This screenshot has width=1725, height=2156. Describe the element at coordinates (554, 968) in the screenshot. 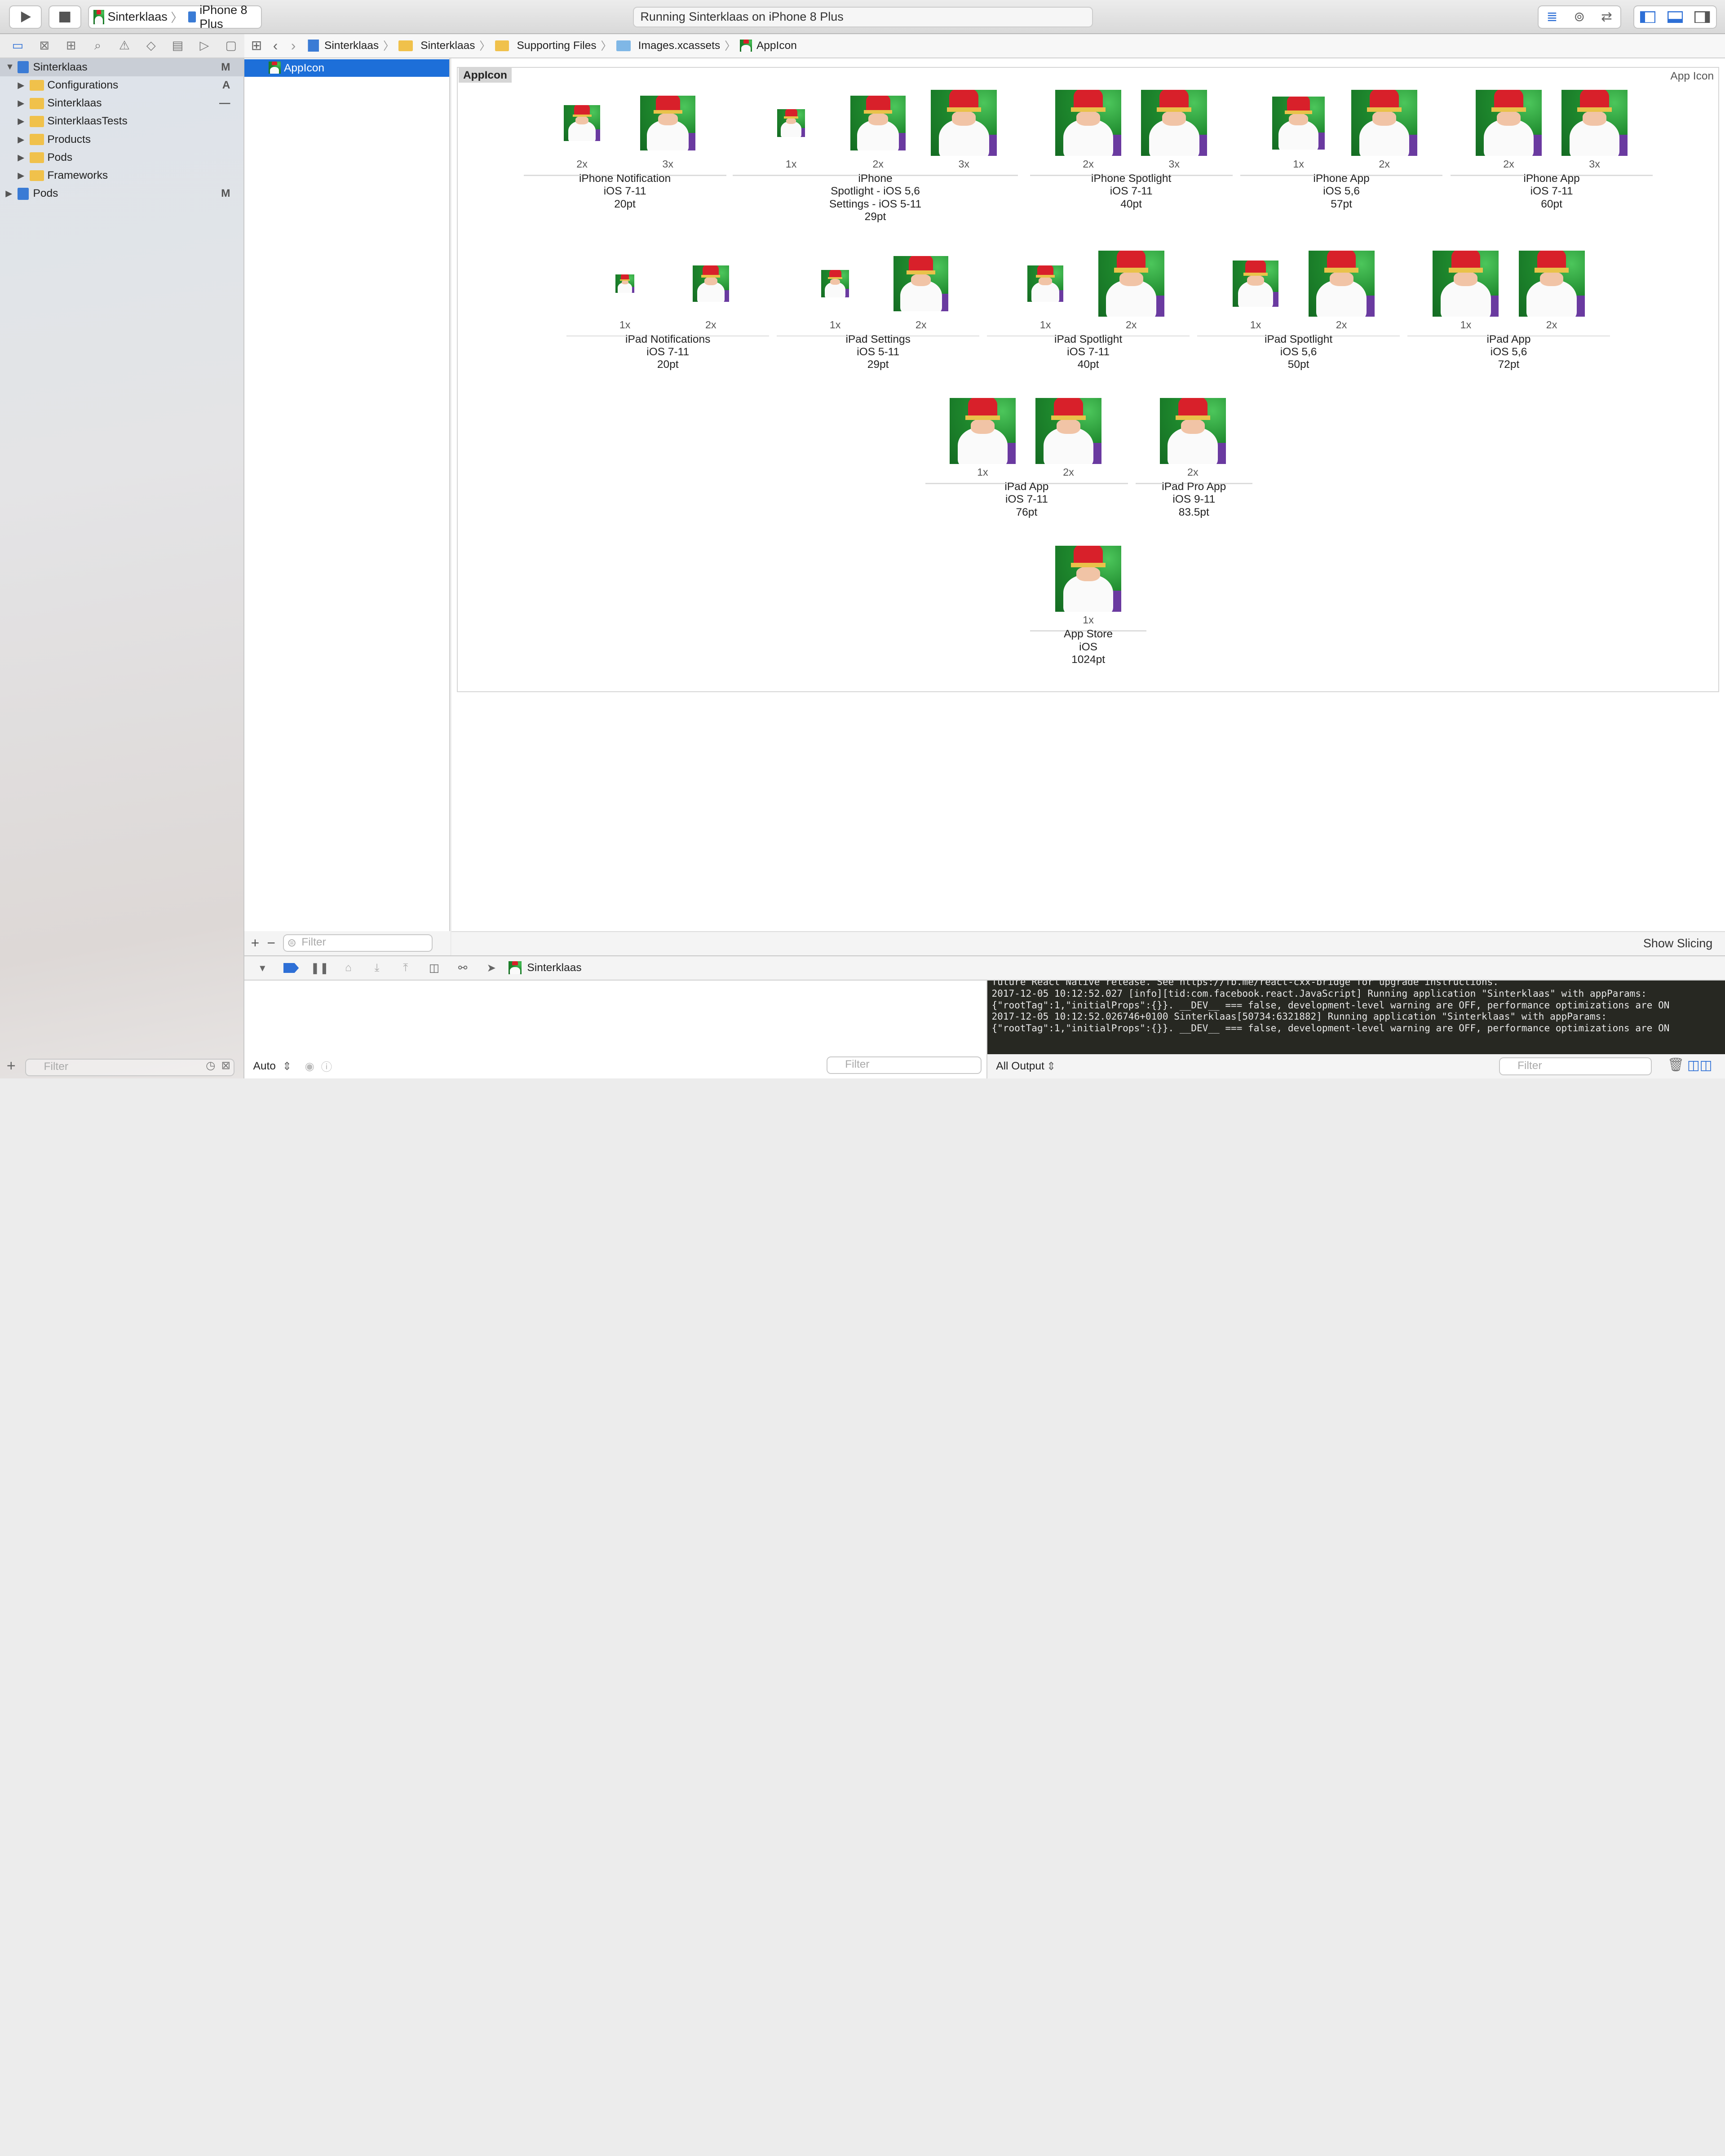

I see `debug-target-label: Sinterklaas` at that location.